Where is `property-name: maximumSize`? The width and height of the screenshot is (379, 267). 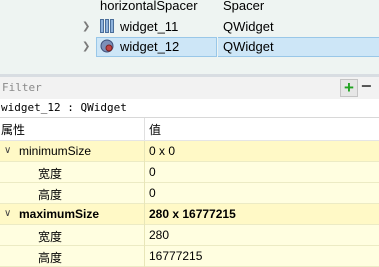 property-name: maximumSize is located at coordinates (59, 214).